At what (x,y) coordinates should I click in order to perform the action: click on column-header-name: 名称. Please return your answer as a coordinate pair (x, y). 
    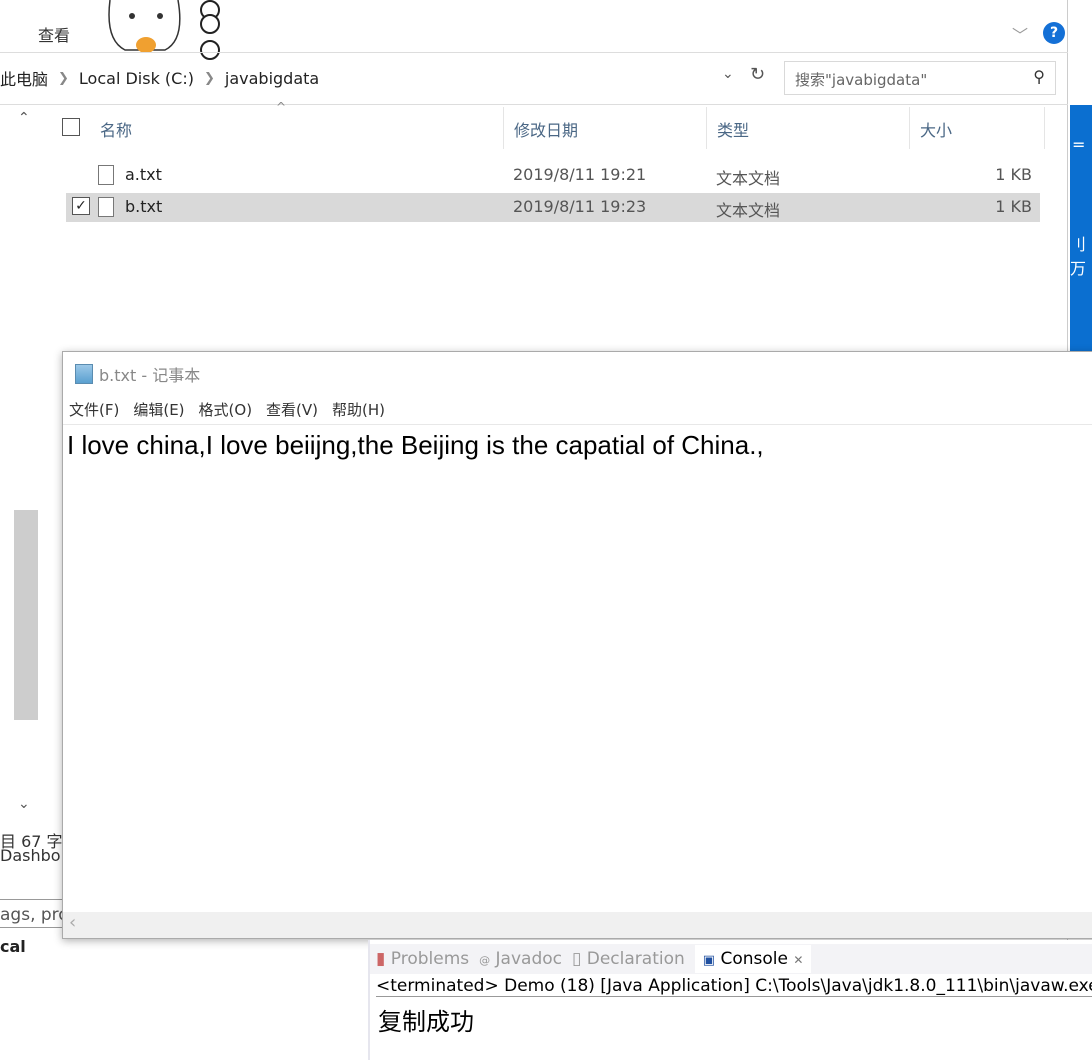
    Looking at the image, I should click on (297, 128).